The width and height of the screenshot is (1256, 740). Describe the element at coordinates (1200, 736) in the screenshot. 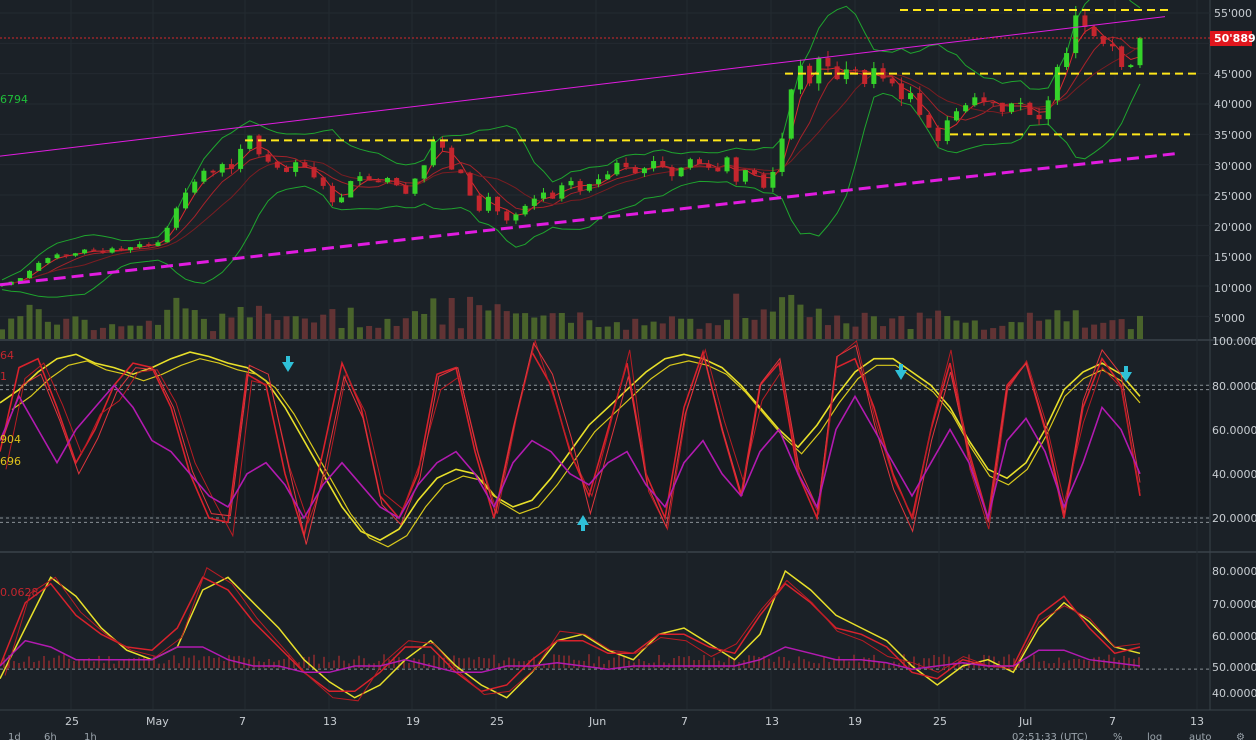

I see `auto-toggle: auto` at that location.